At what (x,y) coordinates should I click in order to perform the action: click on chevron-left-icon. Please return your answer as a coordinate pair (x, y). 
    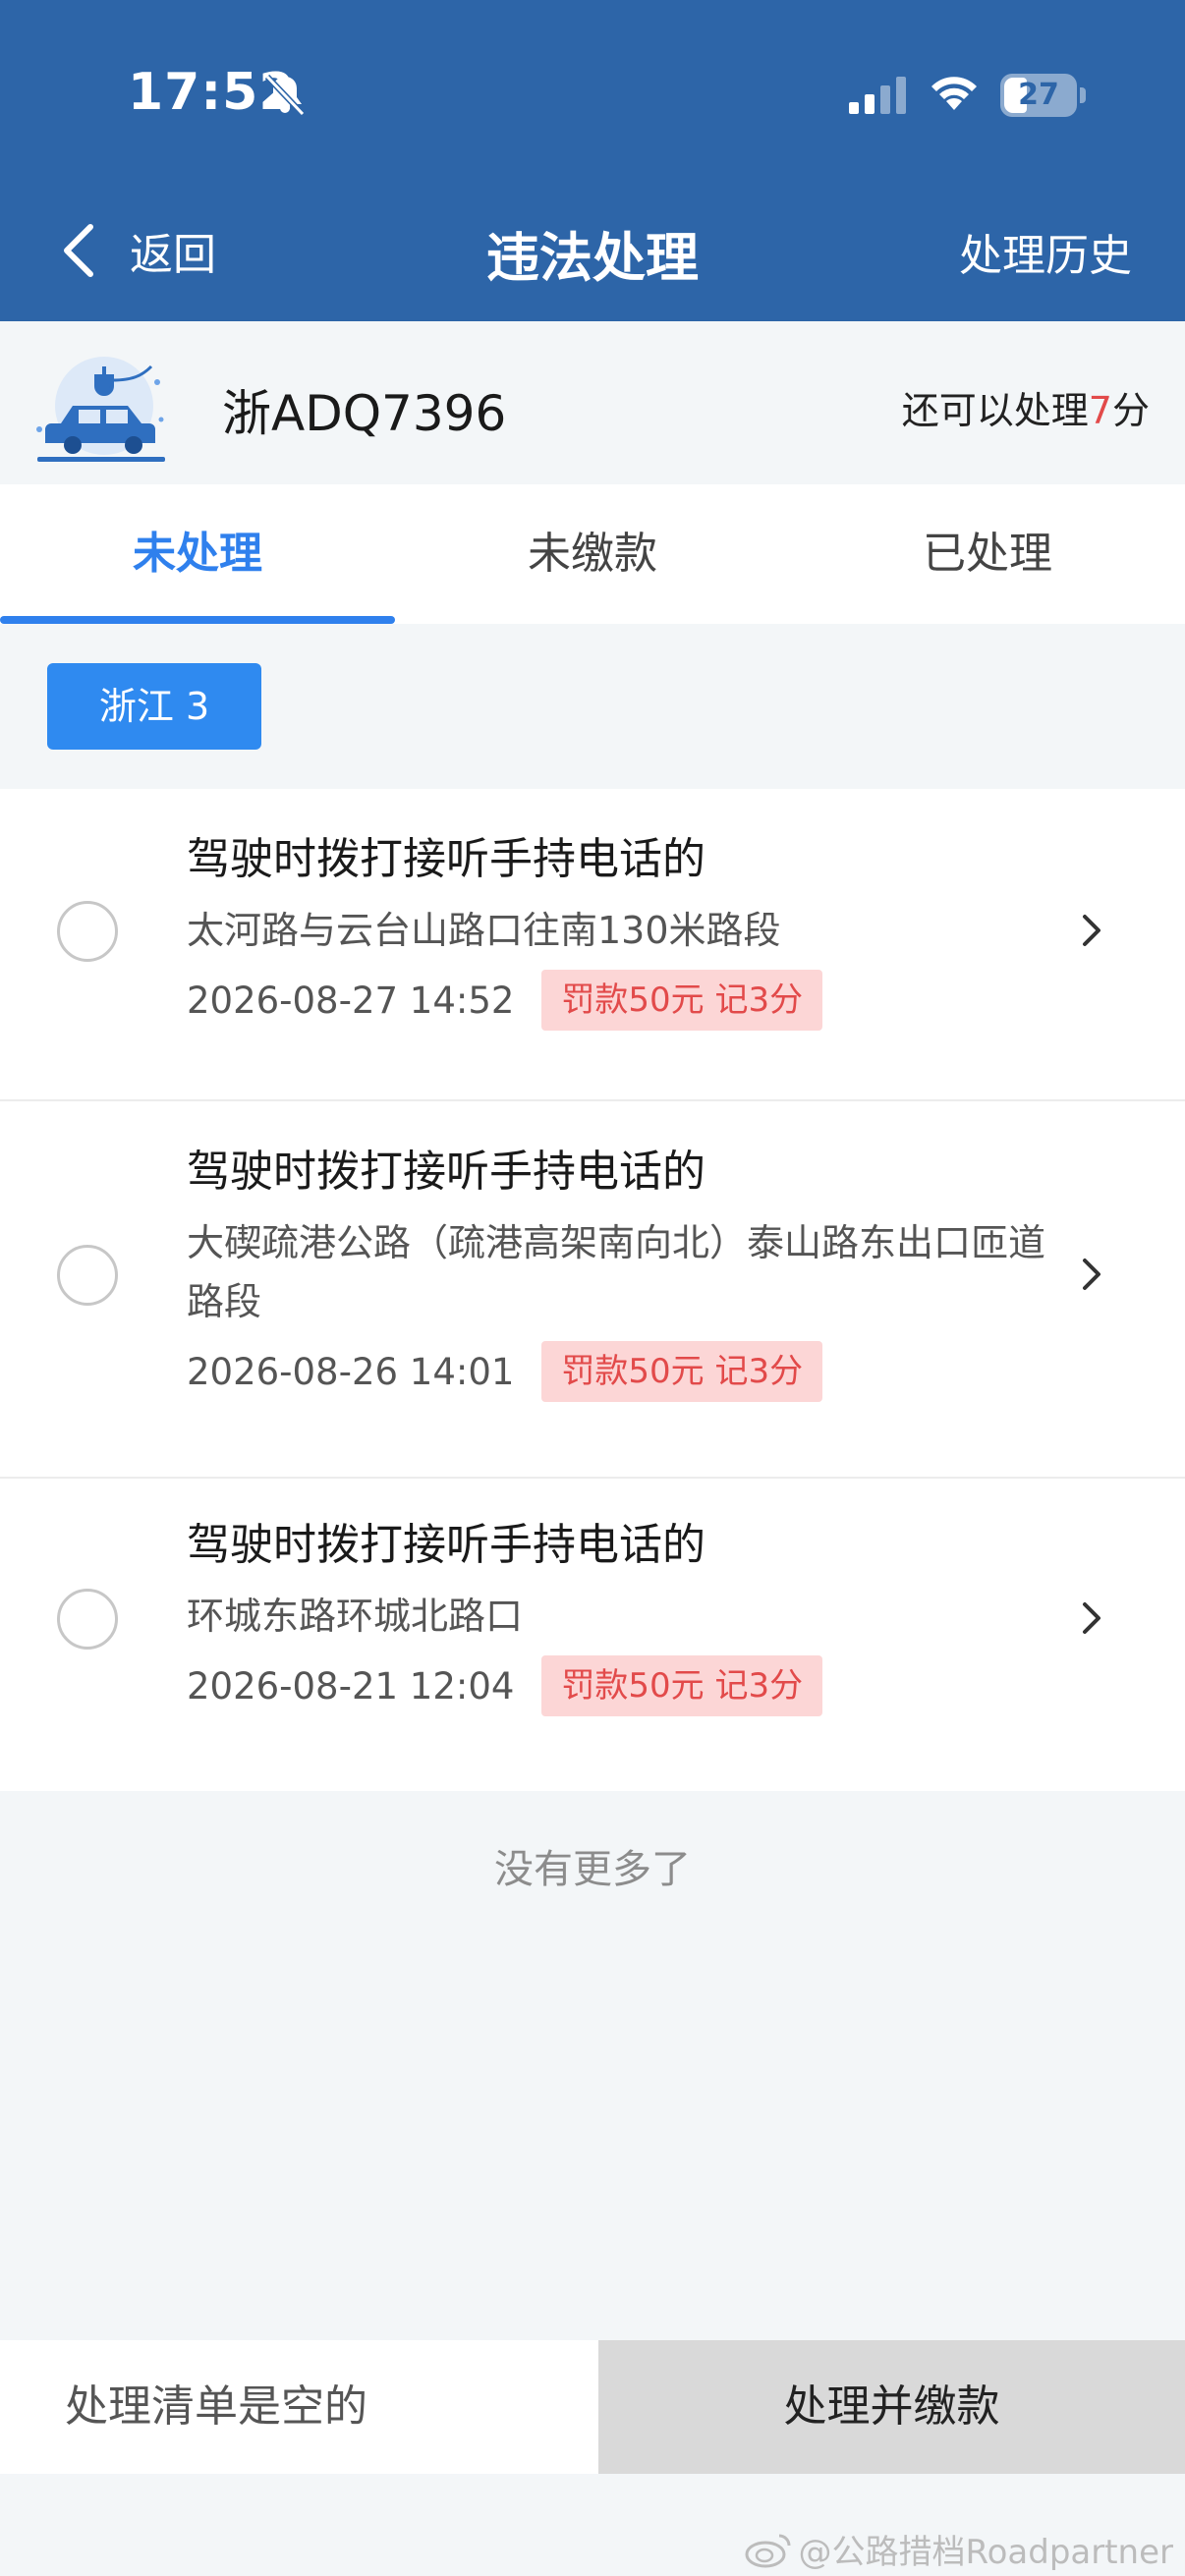
    Looking at the image, I should click on (78, 250).